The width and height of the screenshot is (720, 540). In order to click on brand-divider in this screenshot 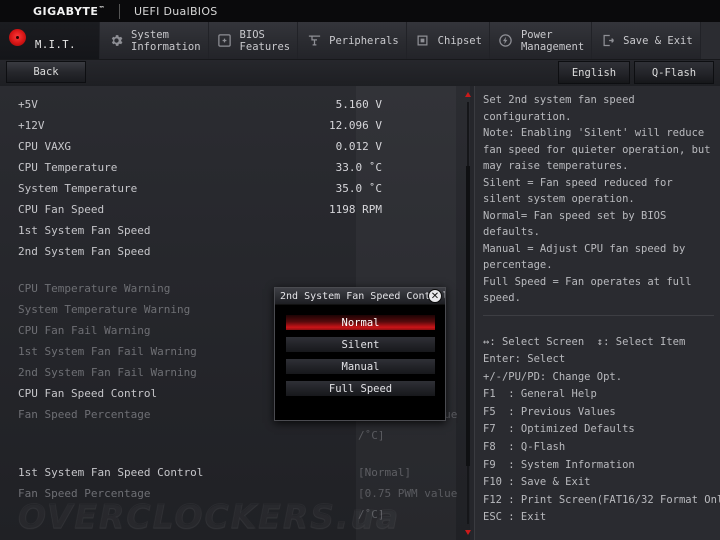, I will do `click(119, 11)`.